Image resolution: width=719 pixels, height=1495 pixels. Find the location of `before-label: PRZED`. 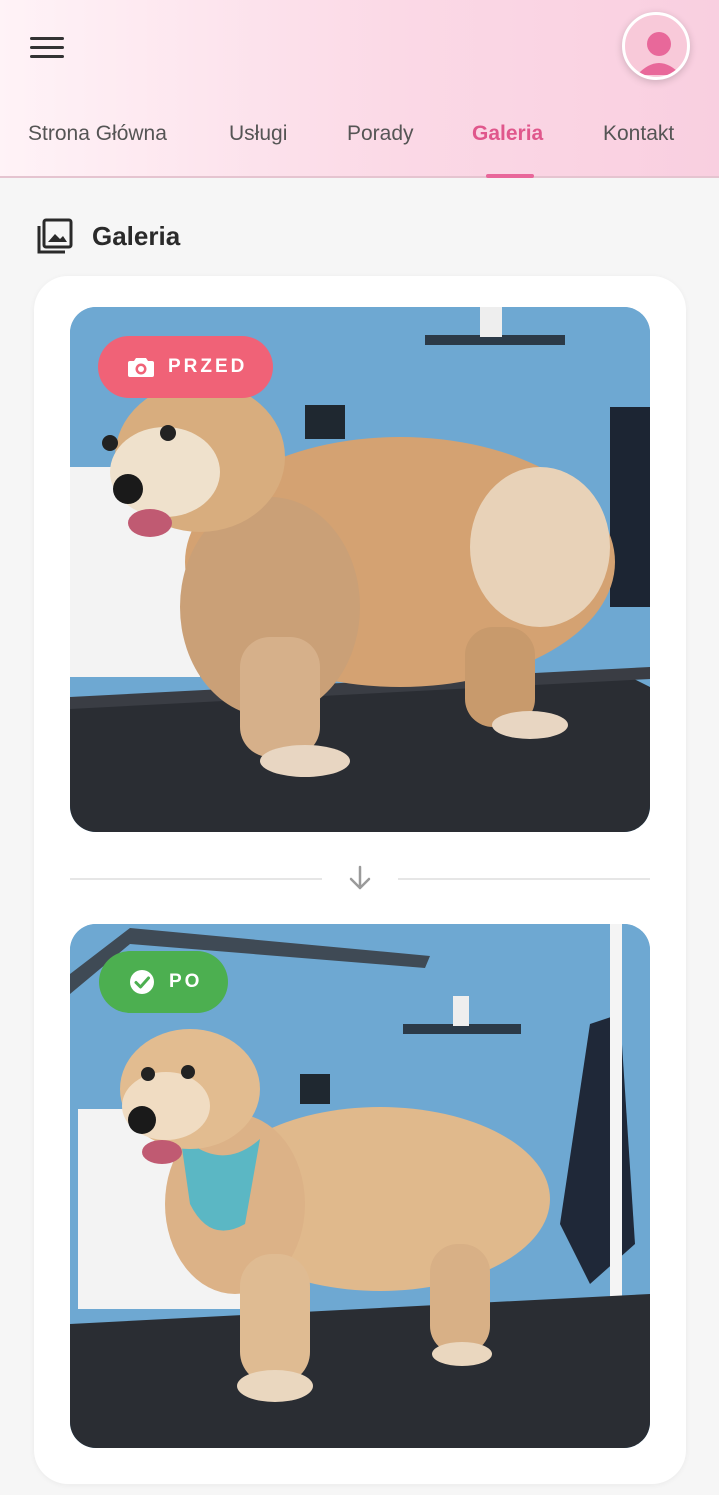

before-label: PRZED is located at coordinates (208, 366).